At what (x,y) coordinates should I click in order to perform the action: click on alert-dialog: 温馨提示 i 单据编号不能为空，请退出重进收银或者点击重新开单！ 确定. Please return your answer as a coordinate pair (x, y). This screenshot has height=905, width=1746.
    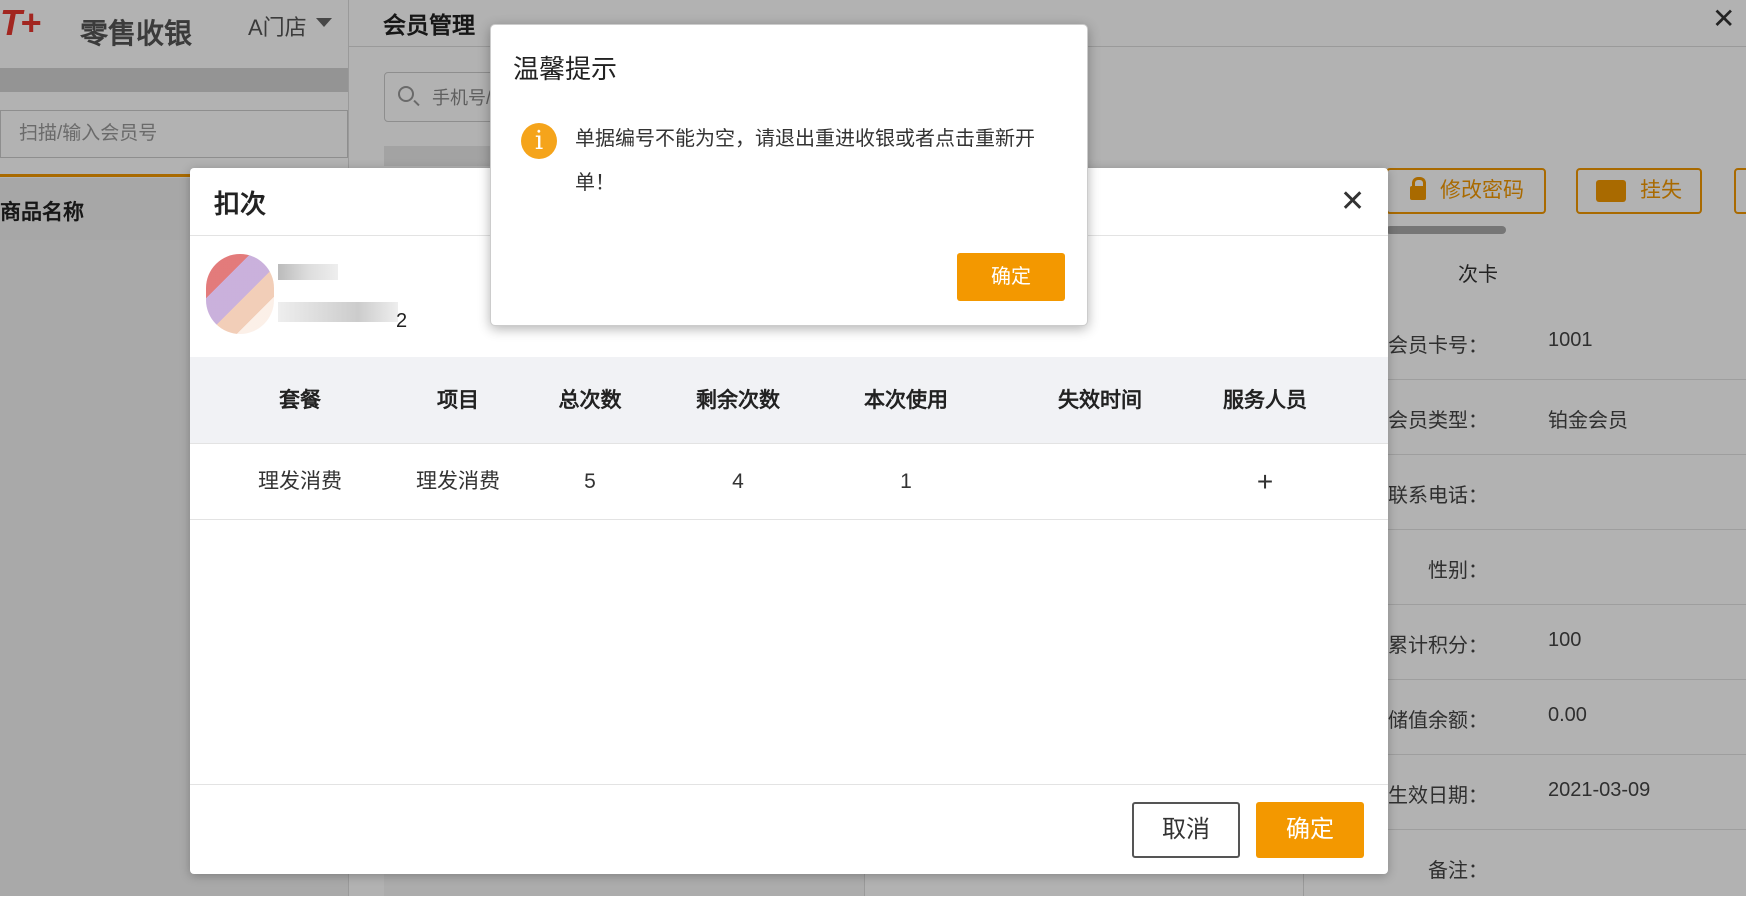
    Looking at the image, I should click on (789, 175).